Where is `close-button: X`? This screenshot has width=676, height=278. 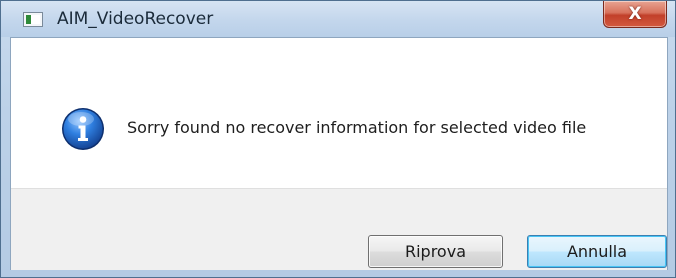 close-button: X is located at coordinates (635, 14).